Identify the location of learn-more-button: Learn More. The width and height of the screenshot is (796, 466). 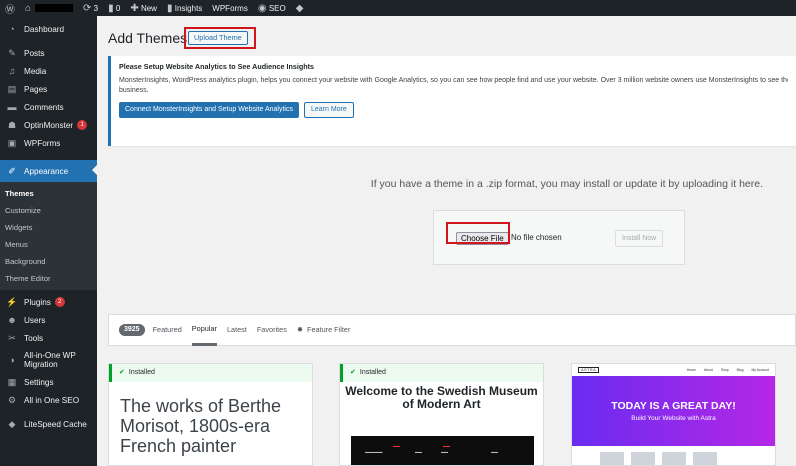
(328, 110).